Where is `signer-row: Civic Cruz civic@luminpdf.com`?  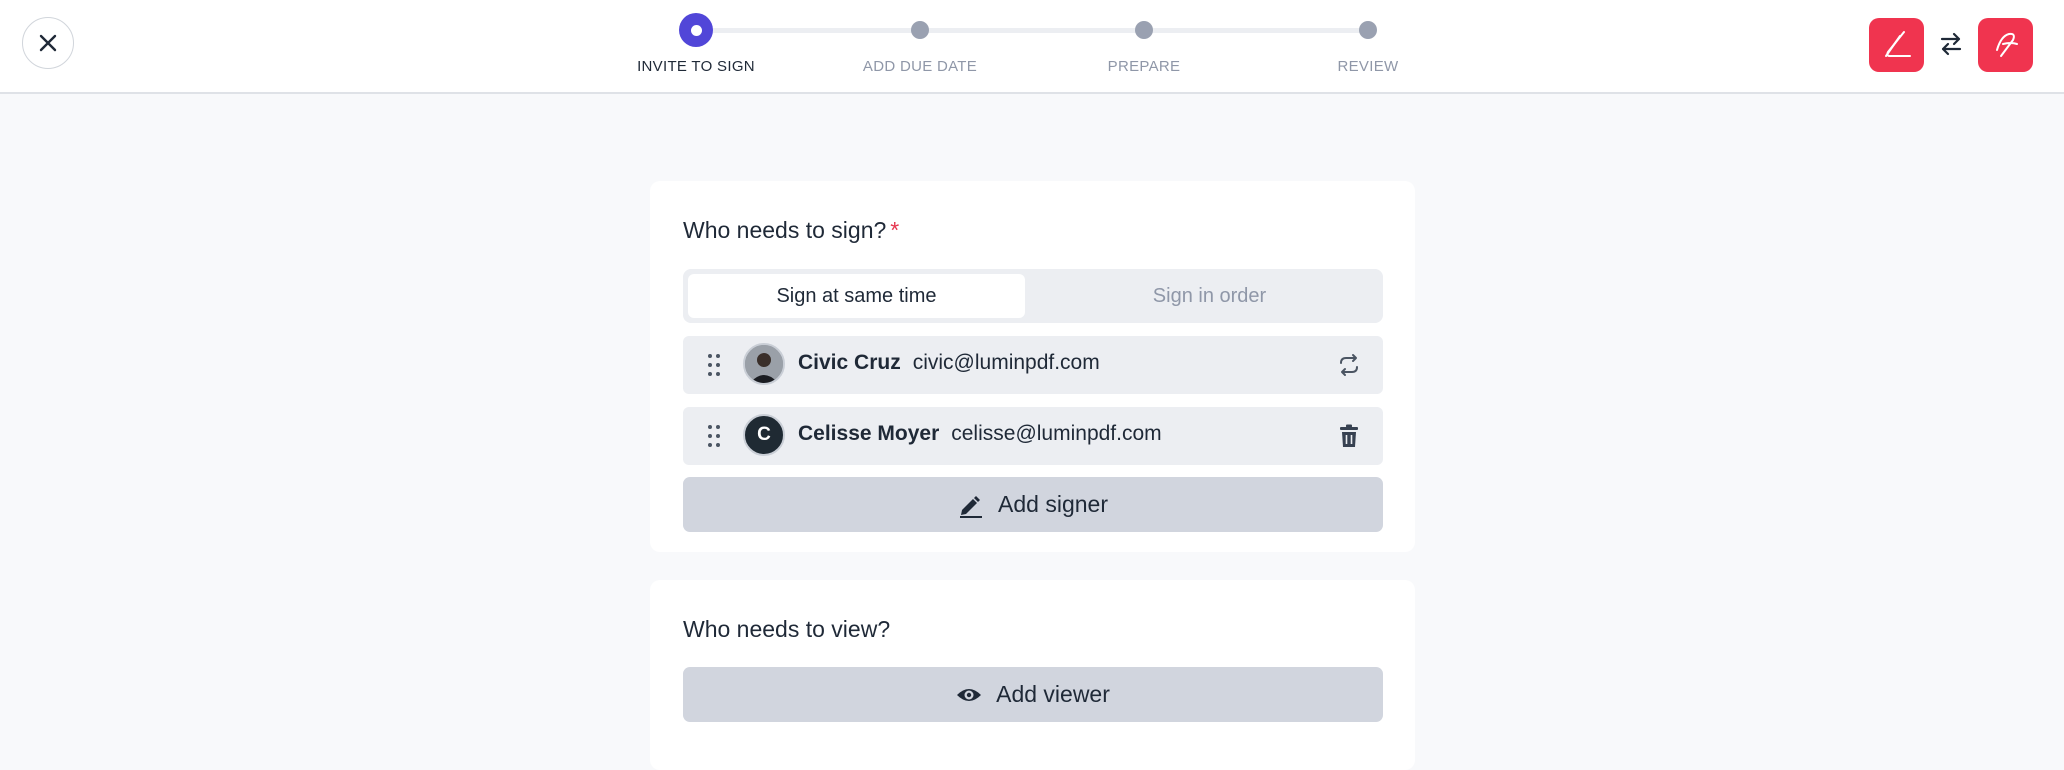 signer-row: Civic Cruz civic@luminpdf.com is located at coordinates (1033, 365).